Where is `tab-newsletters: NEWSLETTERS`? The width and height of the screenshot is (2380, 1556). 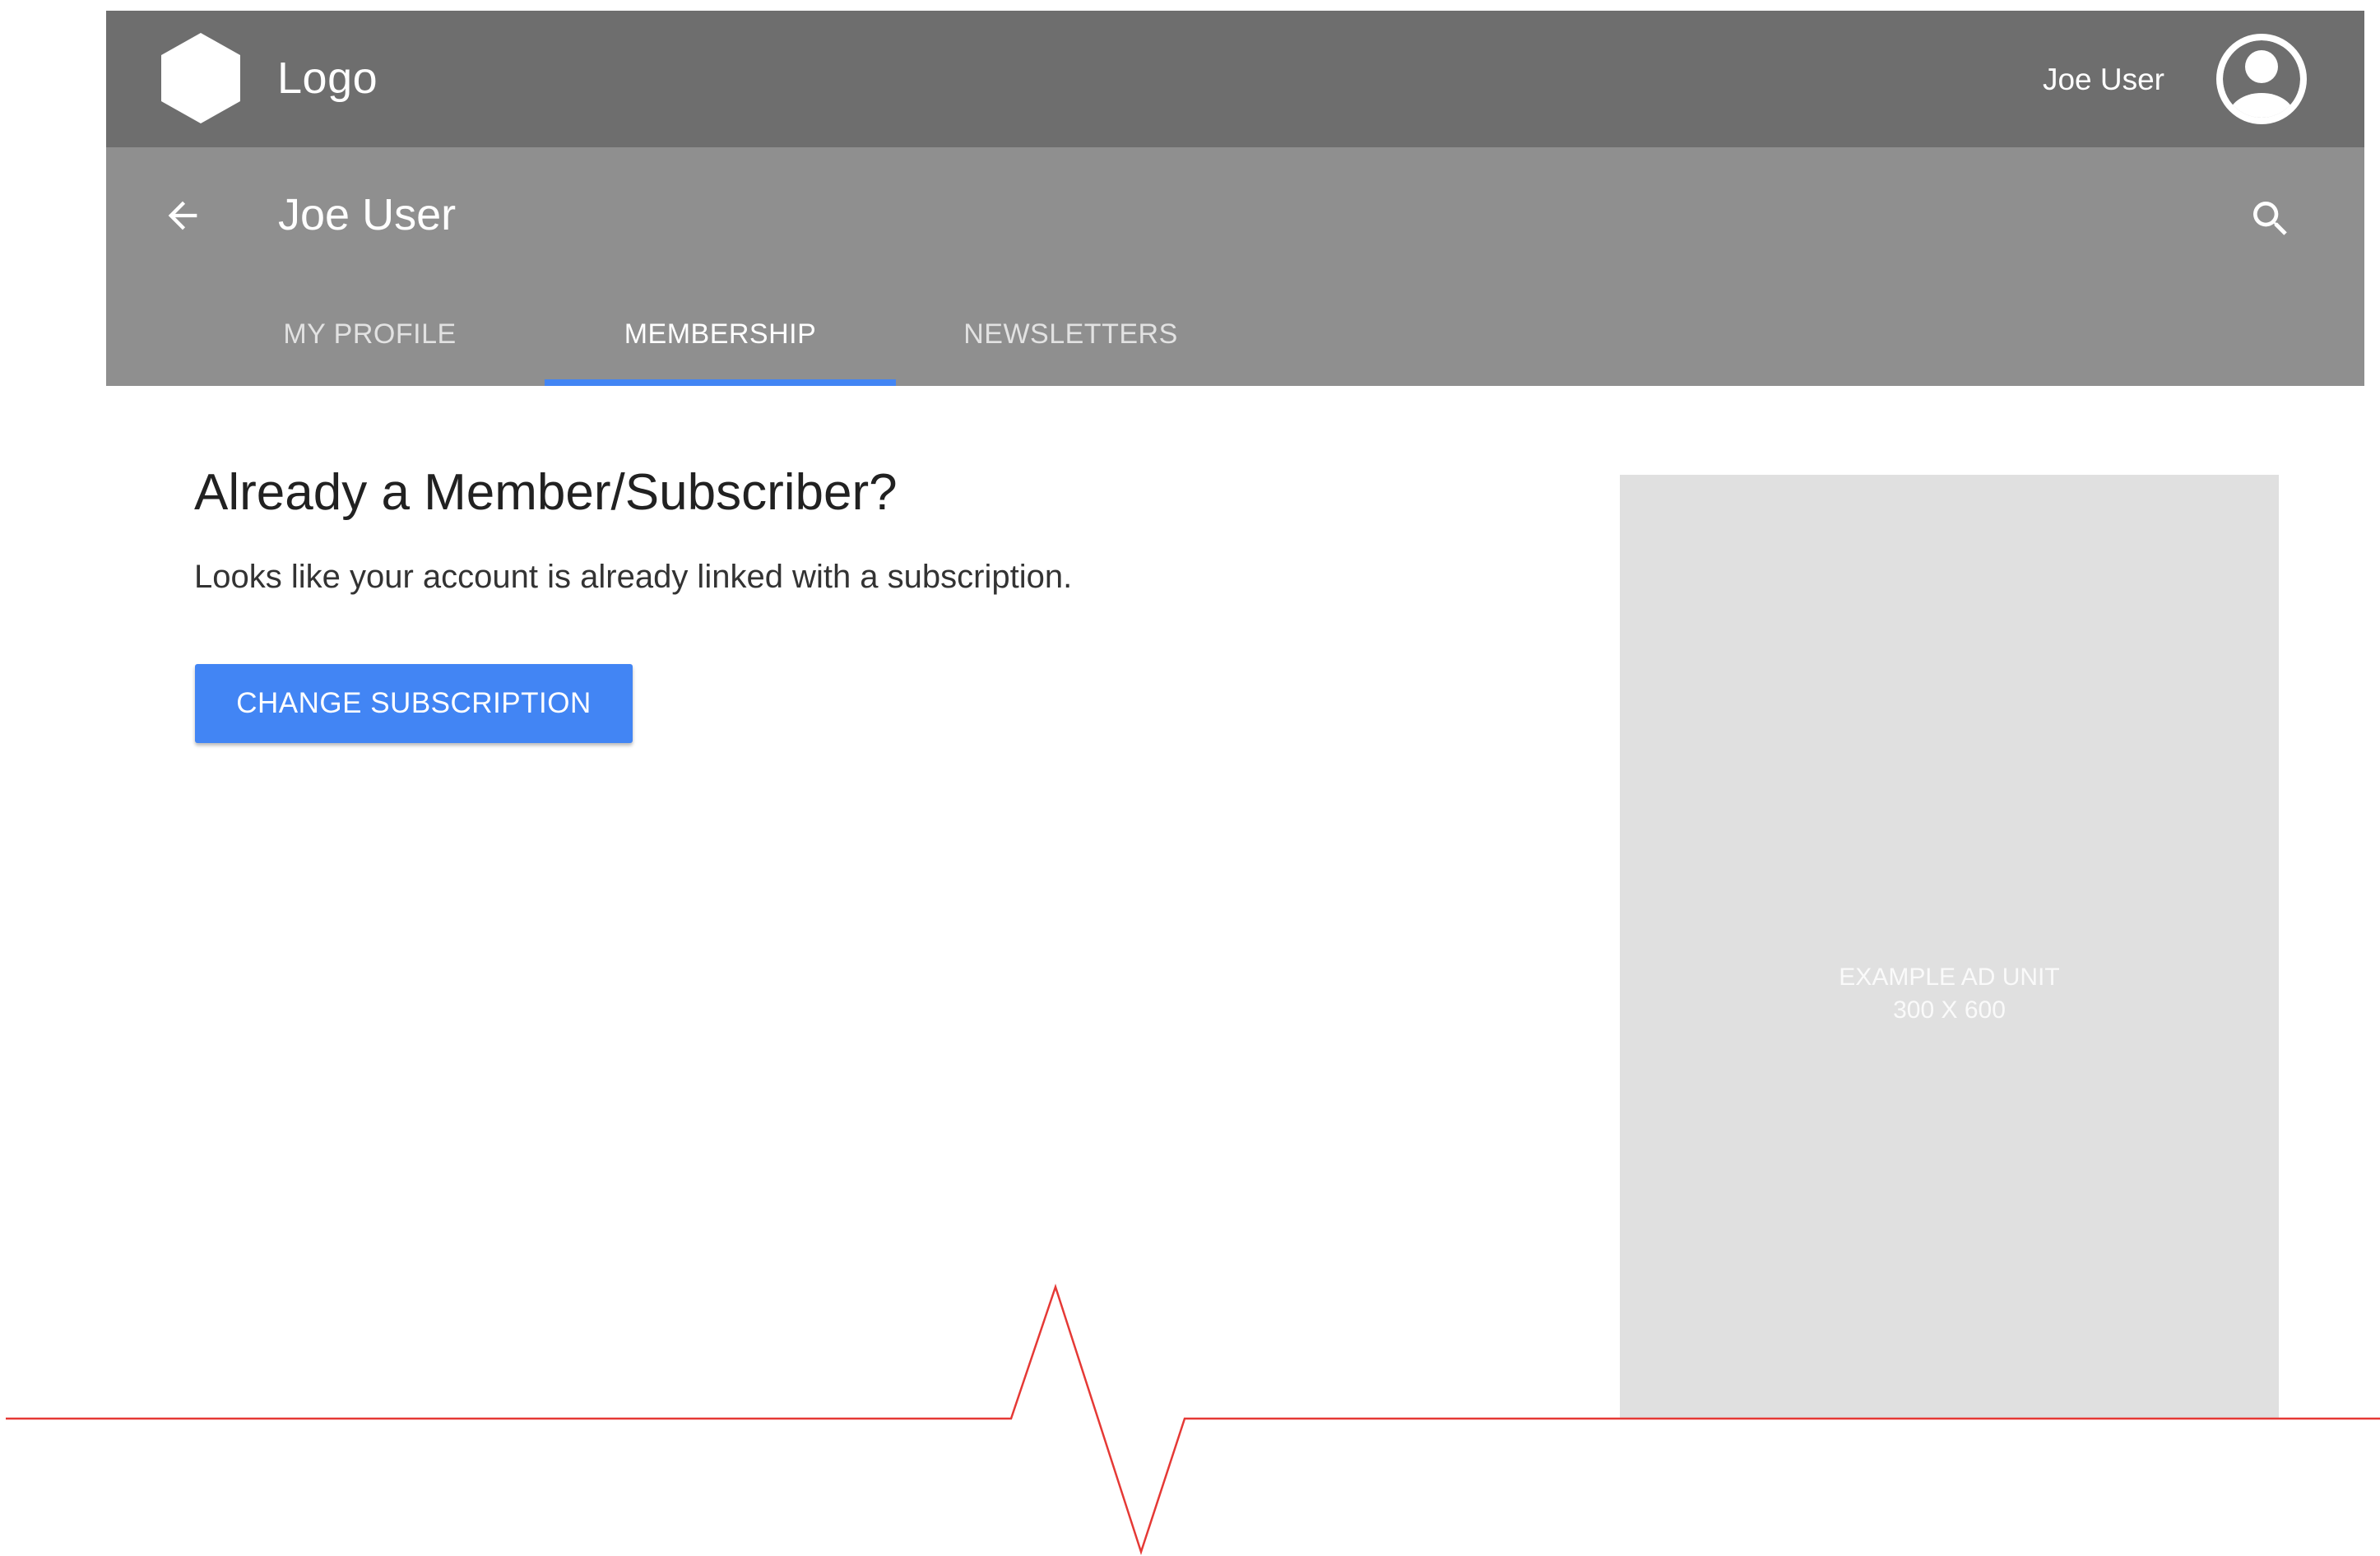 tab-newsletters: NEWSLETTERS is located at coordinates (1071, 349).